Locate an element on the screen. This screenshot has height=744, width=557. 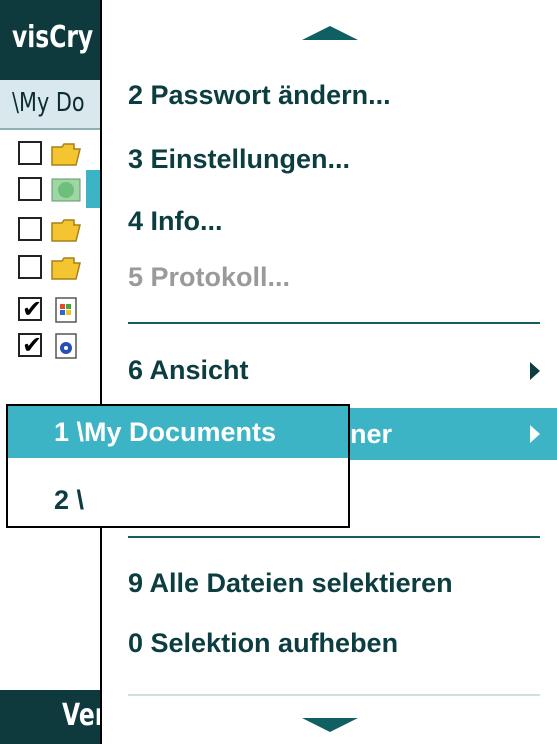
scroll-up-arrow-icon is located at coordinates (330, 33).